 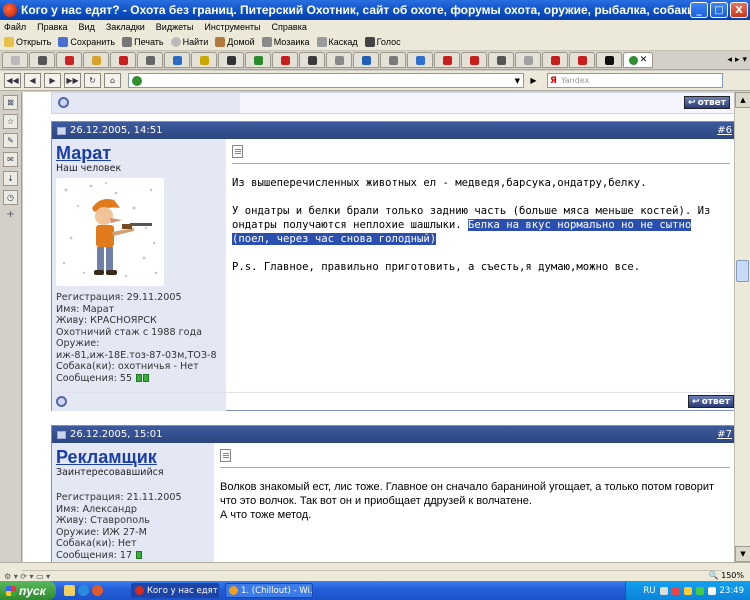 I want to click on quick-launch, so click(x=83, y=590).